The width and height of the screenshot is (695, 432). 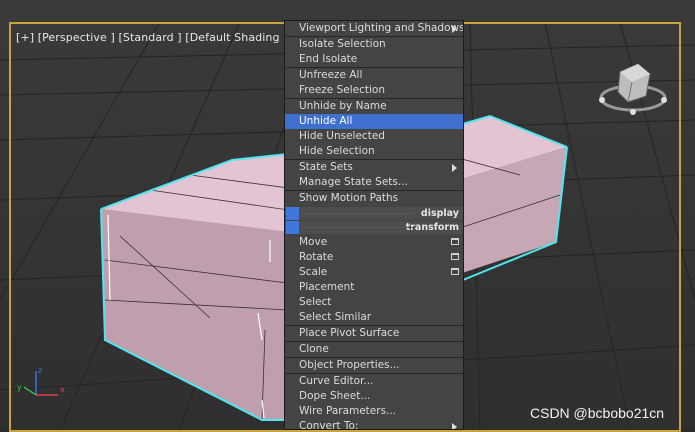 I want to click on menu-item-label: Hide Unselected, so click(x=342, y=136).